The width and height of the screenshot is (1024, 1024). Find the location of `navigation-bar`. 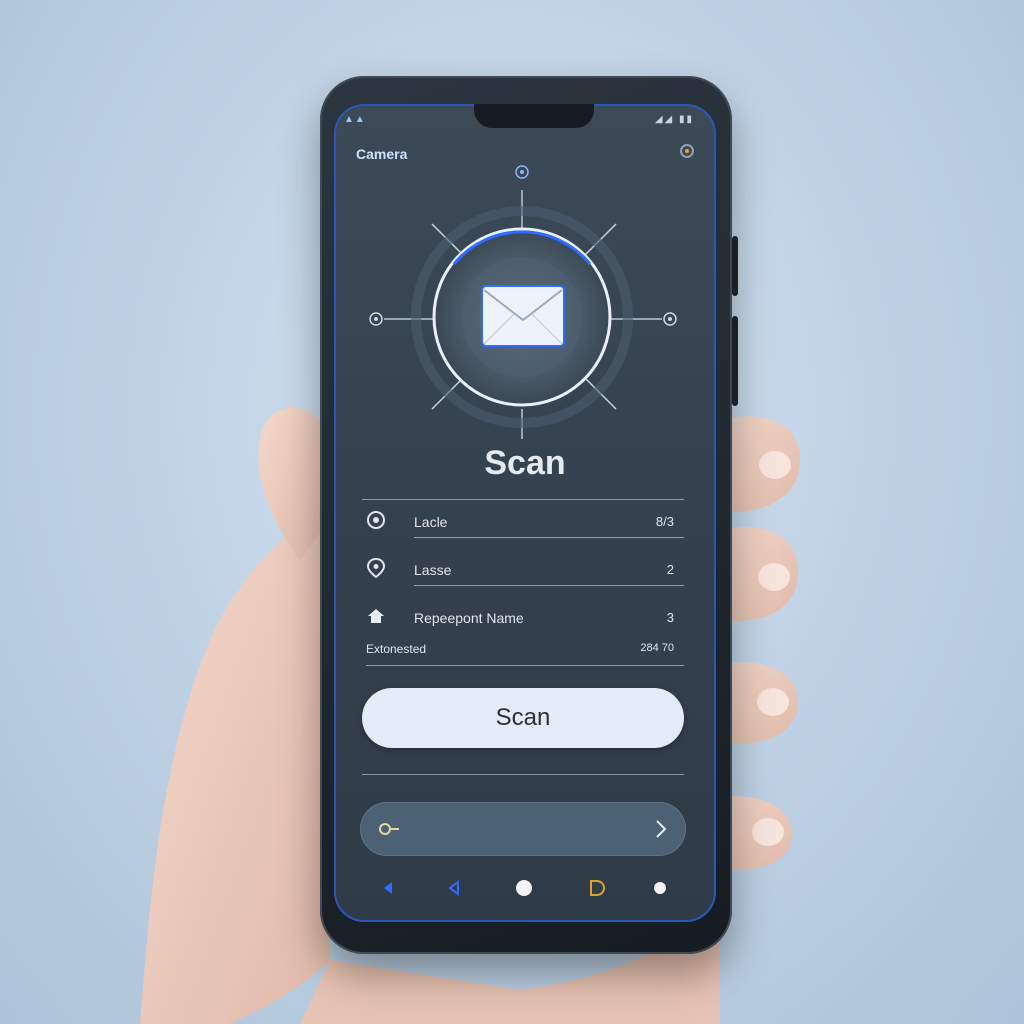

navigation-bar is located at coordinates (525, 892).